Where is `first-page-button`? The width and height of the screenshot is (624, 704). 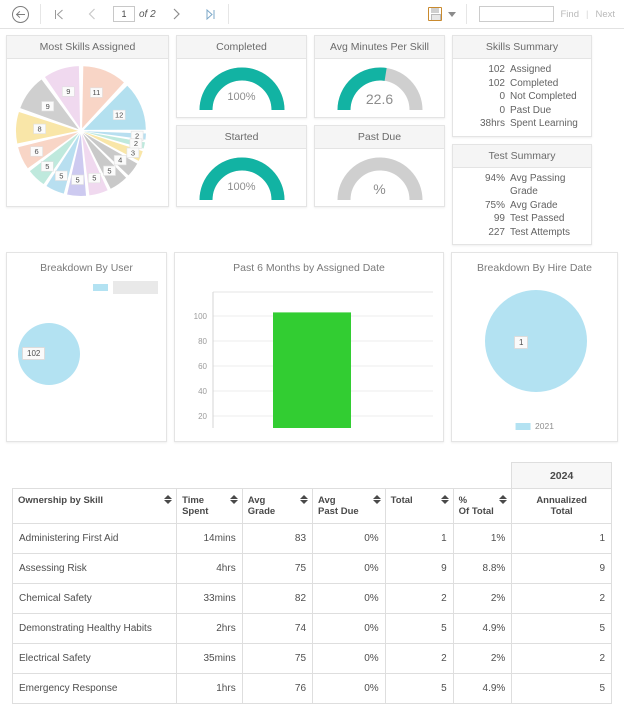 first-page-button is located at coordinates (58, 14).